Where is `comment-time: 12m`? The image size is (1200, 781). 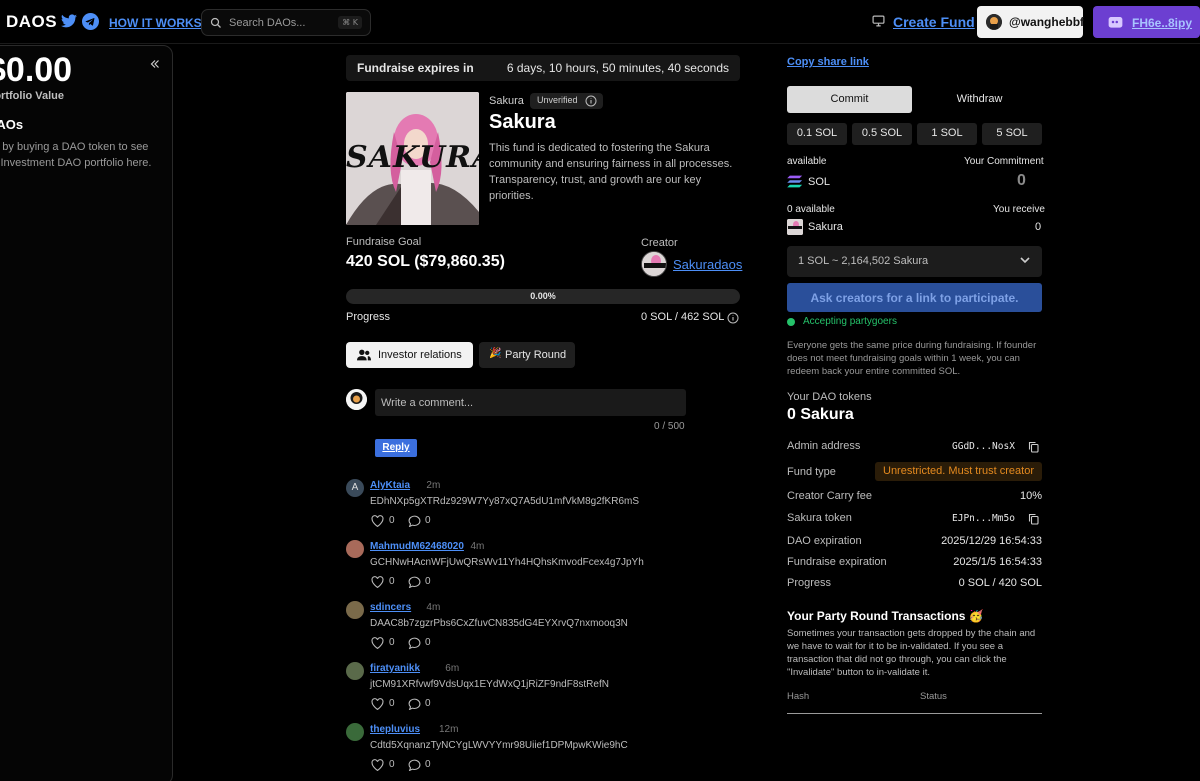 comment-time: 12m is located at coordinates (449, 729).